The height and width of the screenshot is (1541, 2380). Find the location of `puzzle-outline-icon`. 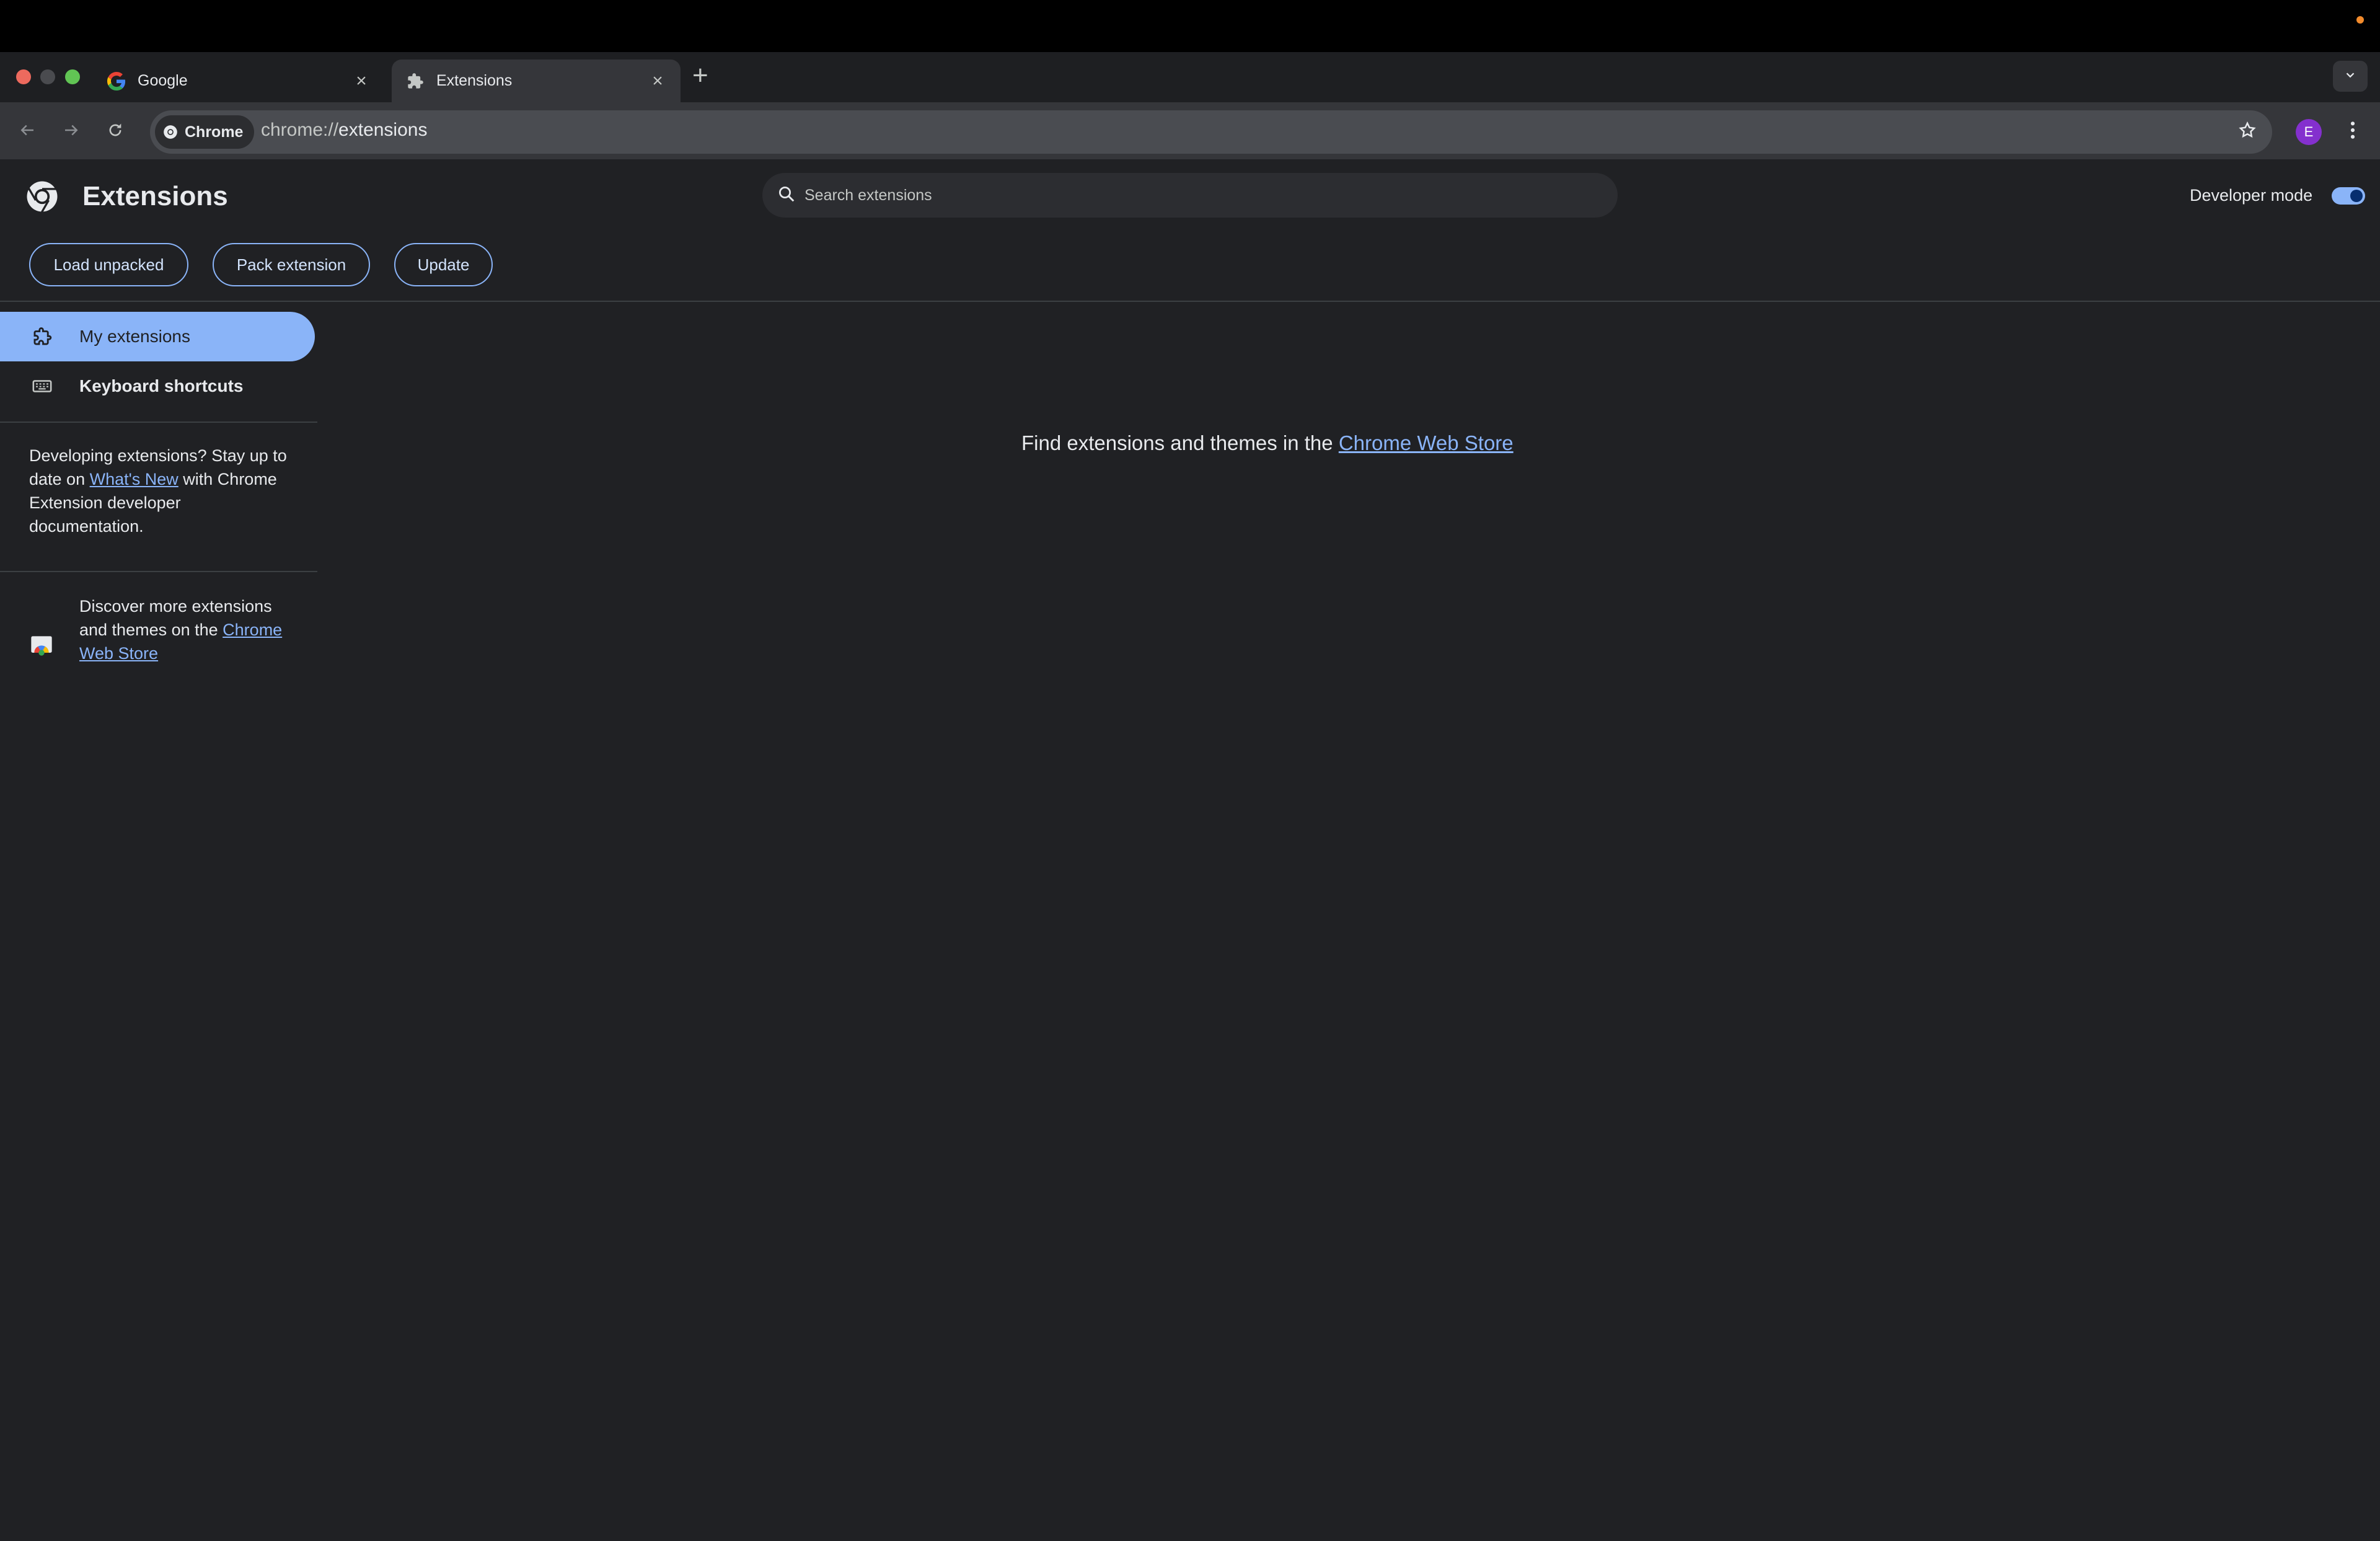

puzzle-outline-icon is located at coordinates (42, 336).